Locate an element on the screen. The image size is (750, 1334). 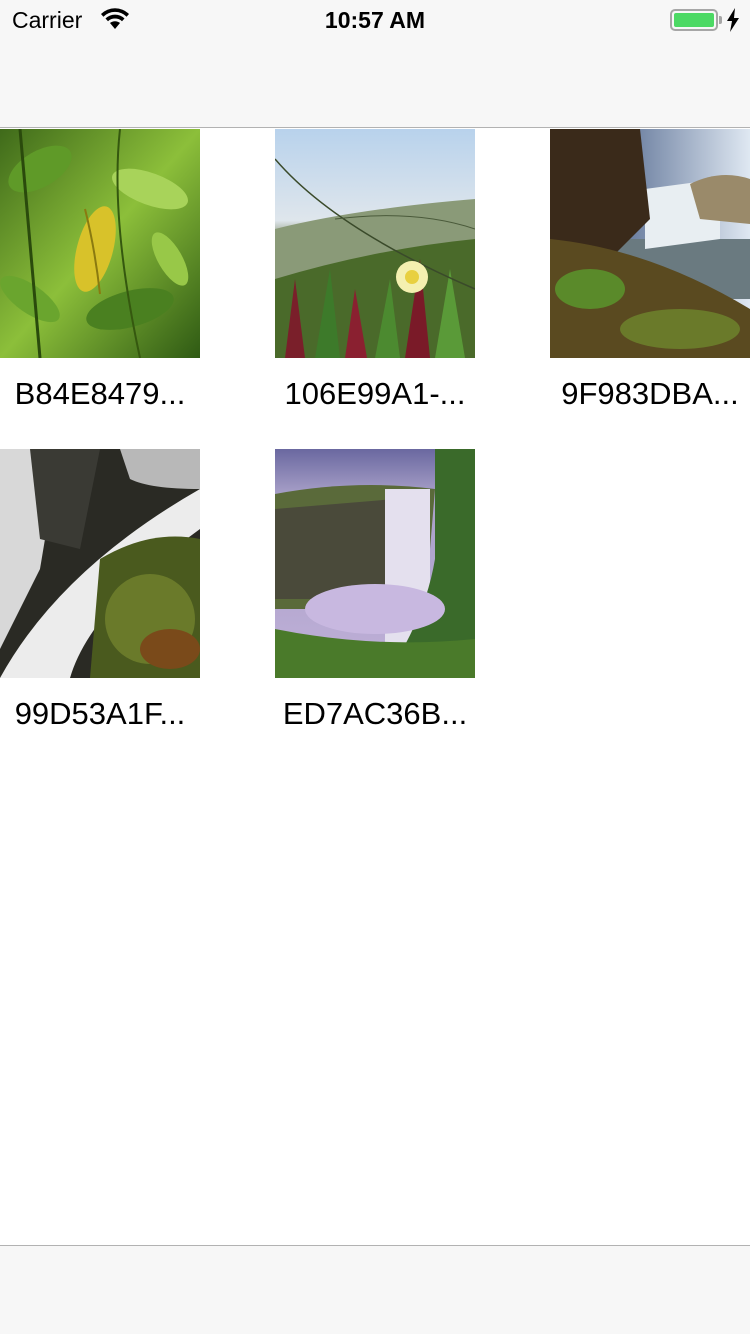
battery-icon is located at coordinates (694, 20).